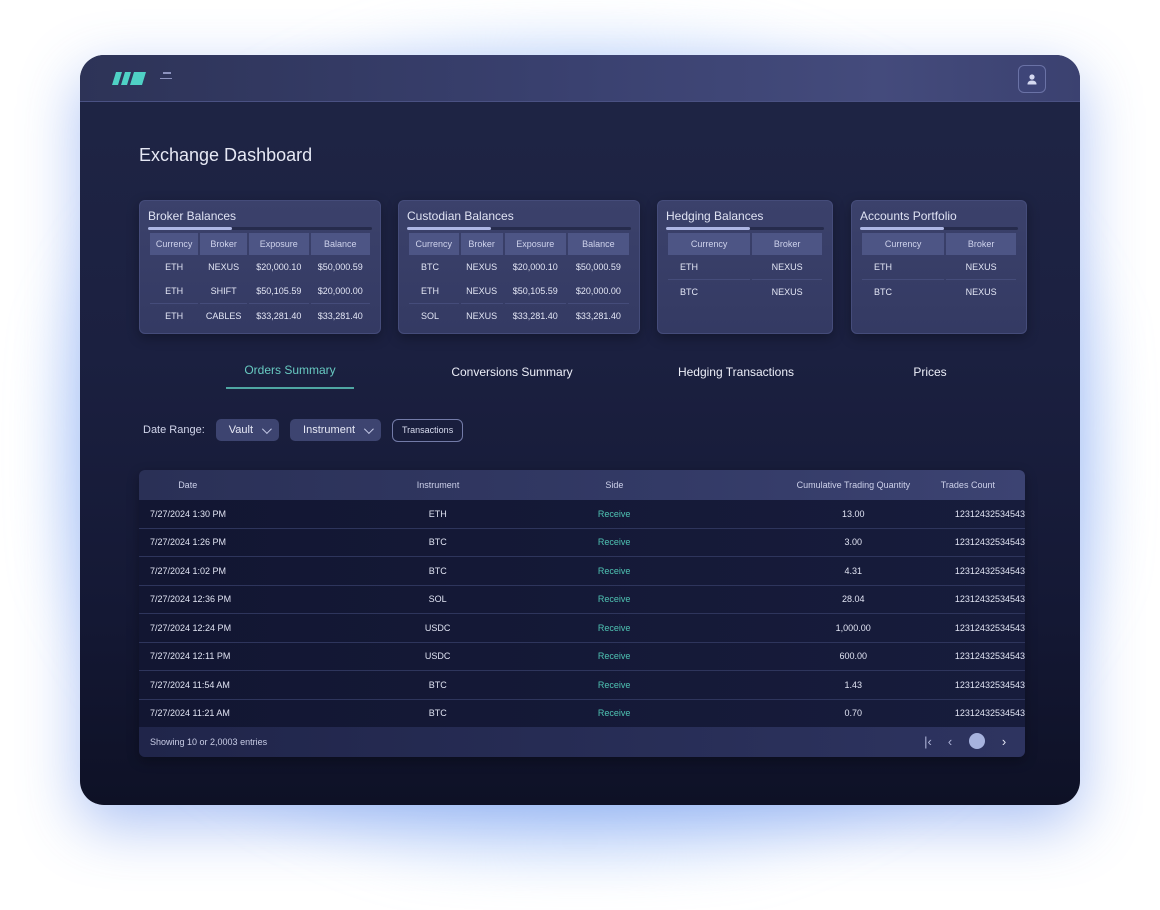  I want to click on orders-table-footer: Showing 10 or 2,0003 entries |‹ ‹ ›, so click(582, 742).